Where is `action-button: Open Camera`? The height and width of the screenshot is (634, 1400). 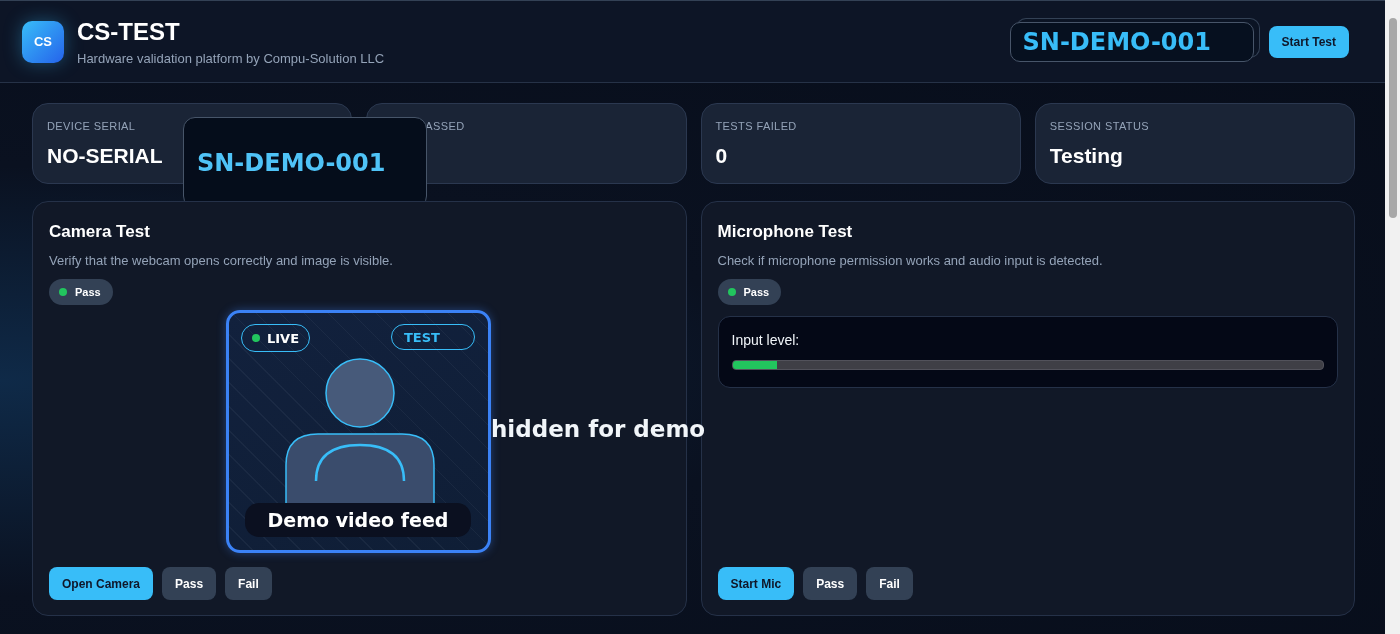 action-button: Open Camera is located at coordinates (101, 583).